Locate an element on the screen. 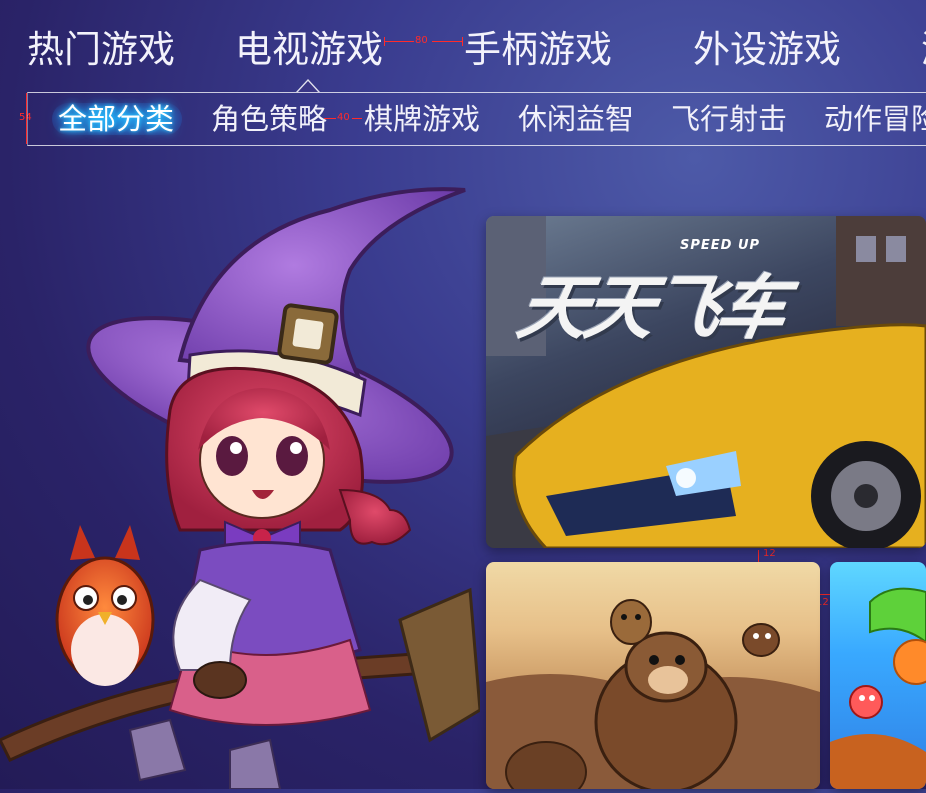 This screenshot has height=793, width=926. subtab-flight-shooting: 飞行射击 is located at coordinates (729, 119).